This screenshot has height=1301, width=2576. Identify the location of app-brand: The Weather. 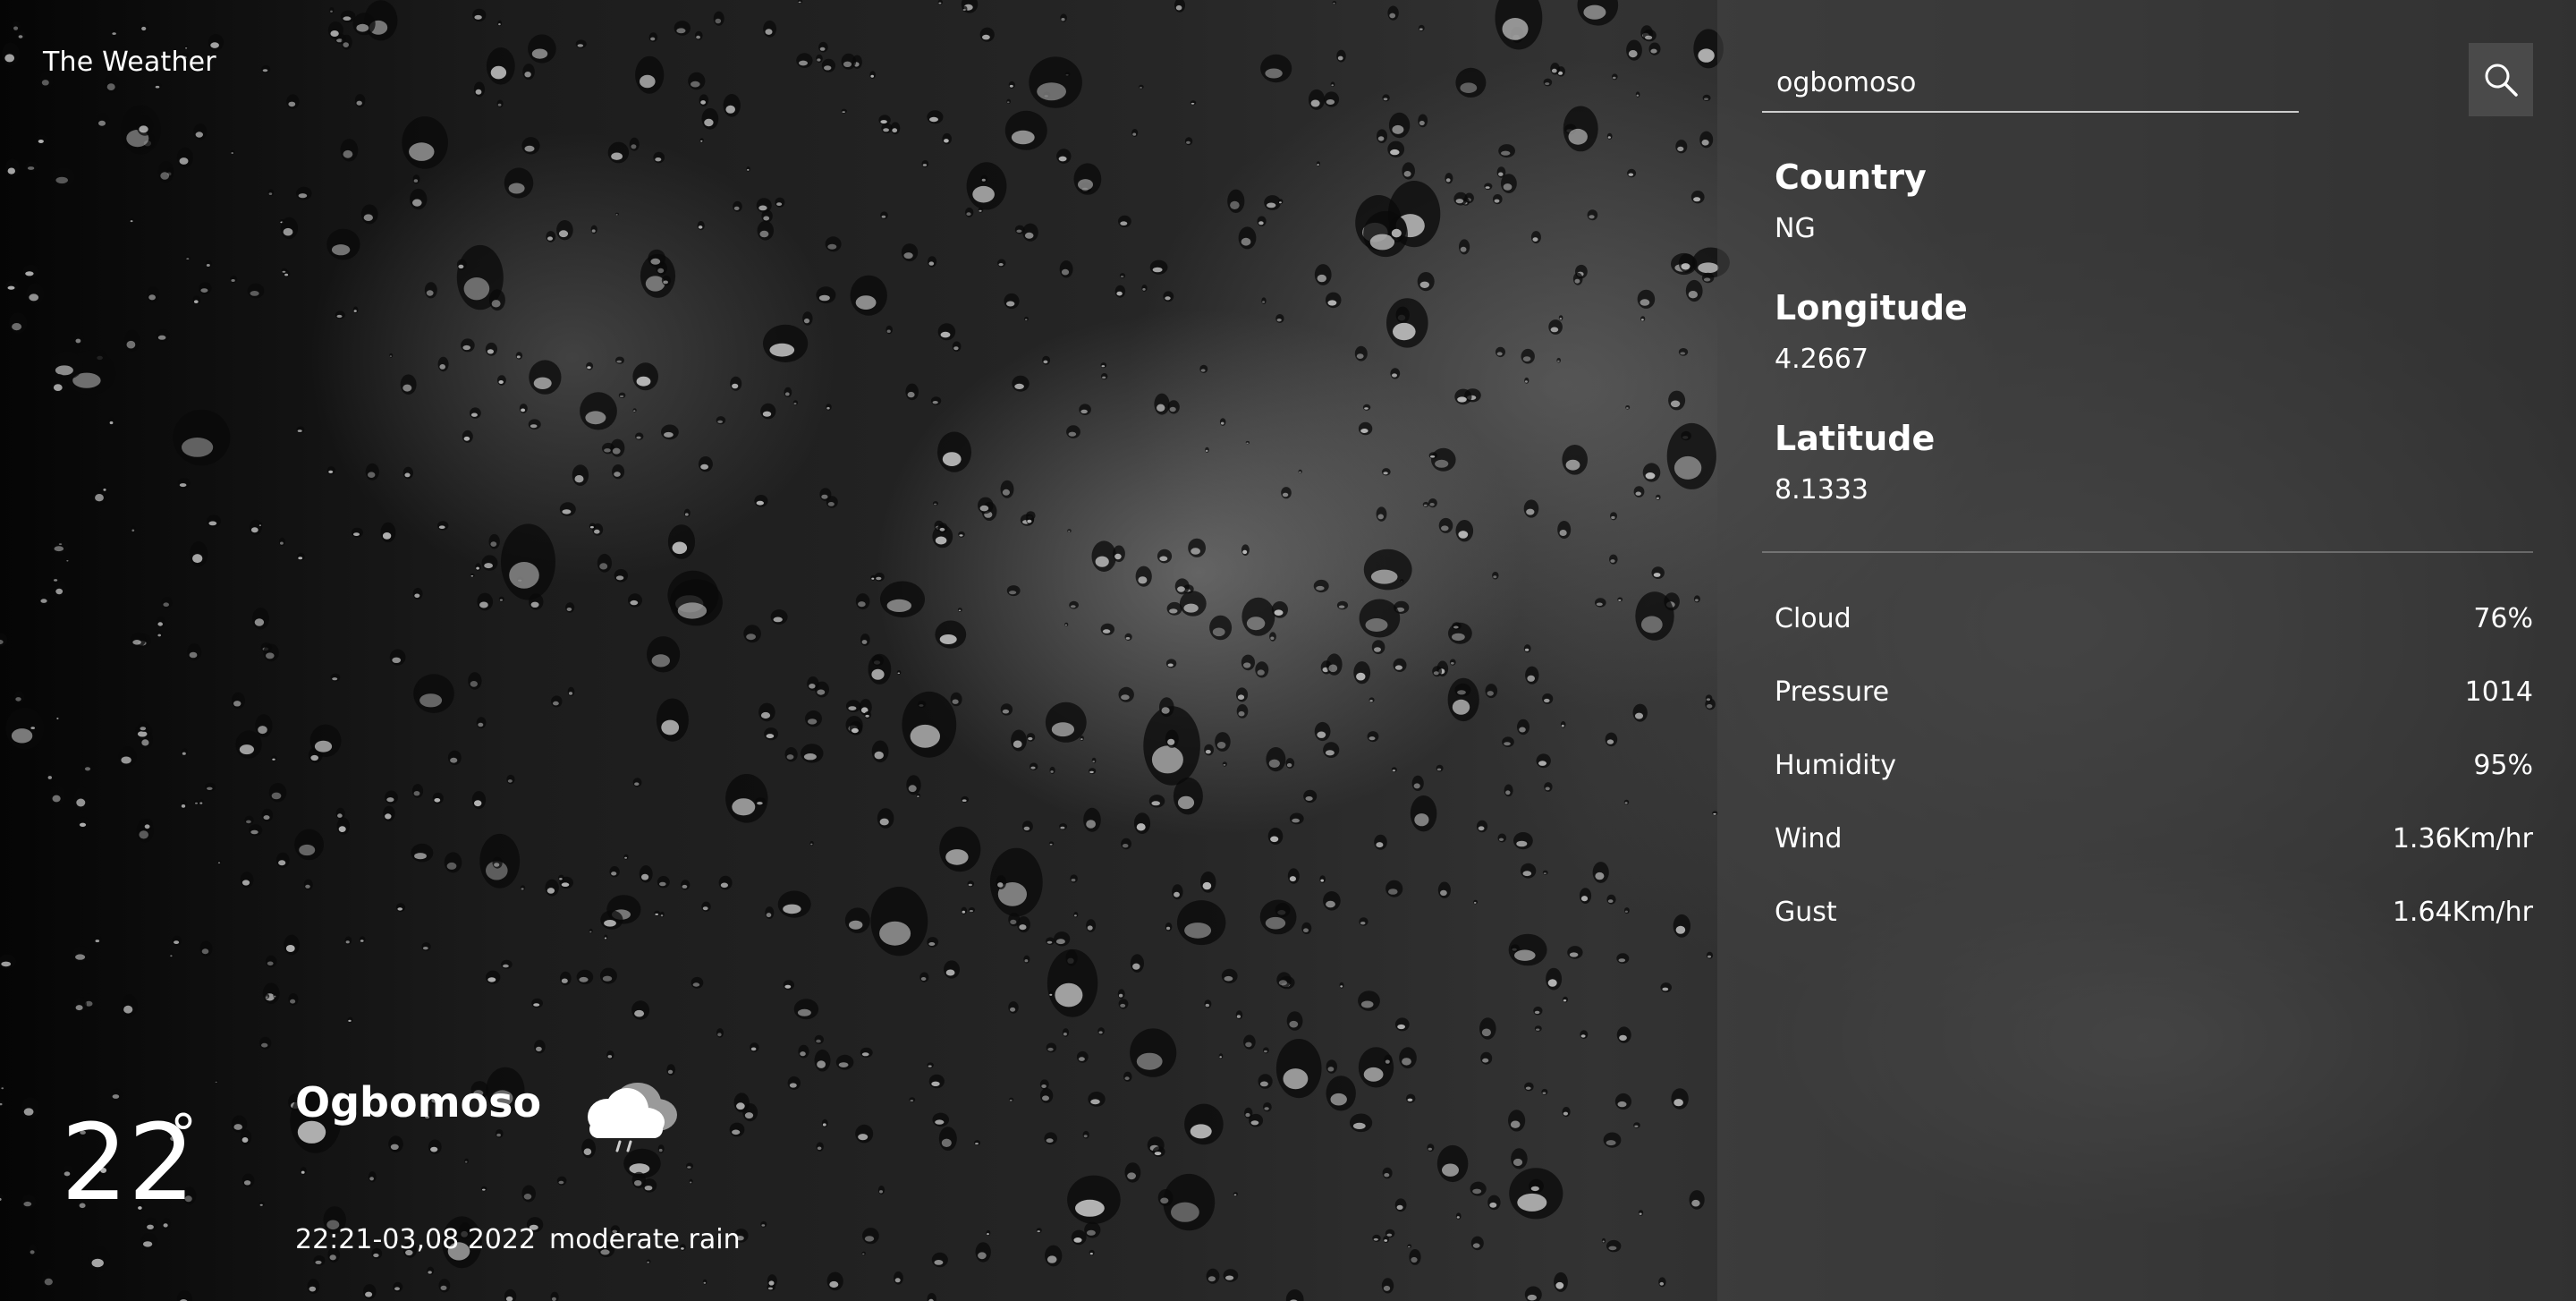
(129, 62).